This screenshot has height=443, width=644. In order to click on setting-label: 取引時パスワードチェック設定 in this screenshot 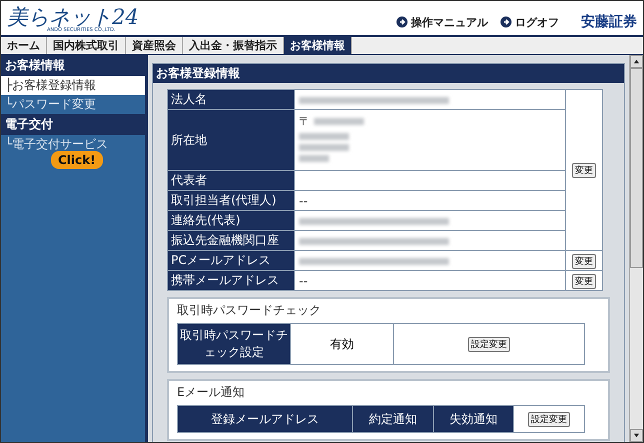, I will do `click(234, 344)`.